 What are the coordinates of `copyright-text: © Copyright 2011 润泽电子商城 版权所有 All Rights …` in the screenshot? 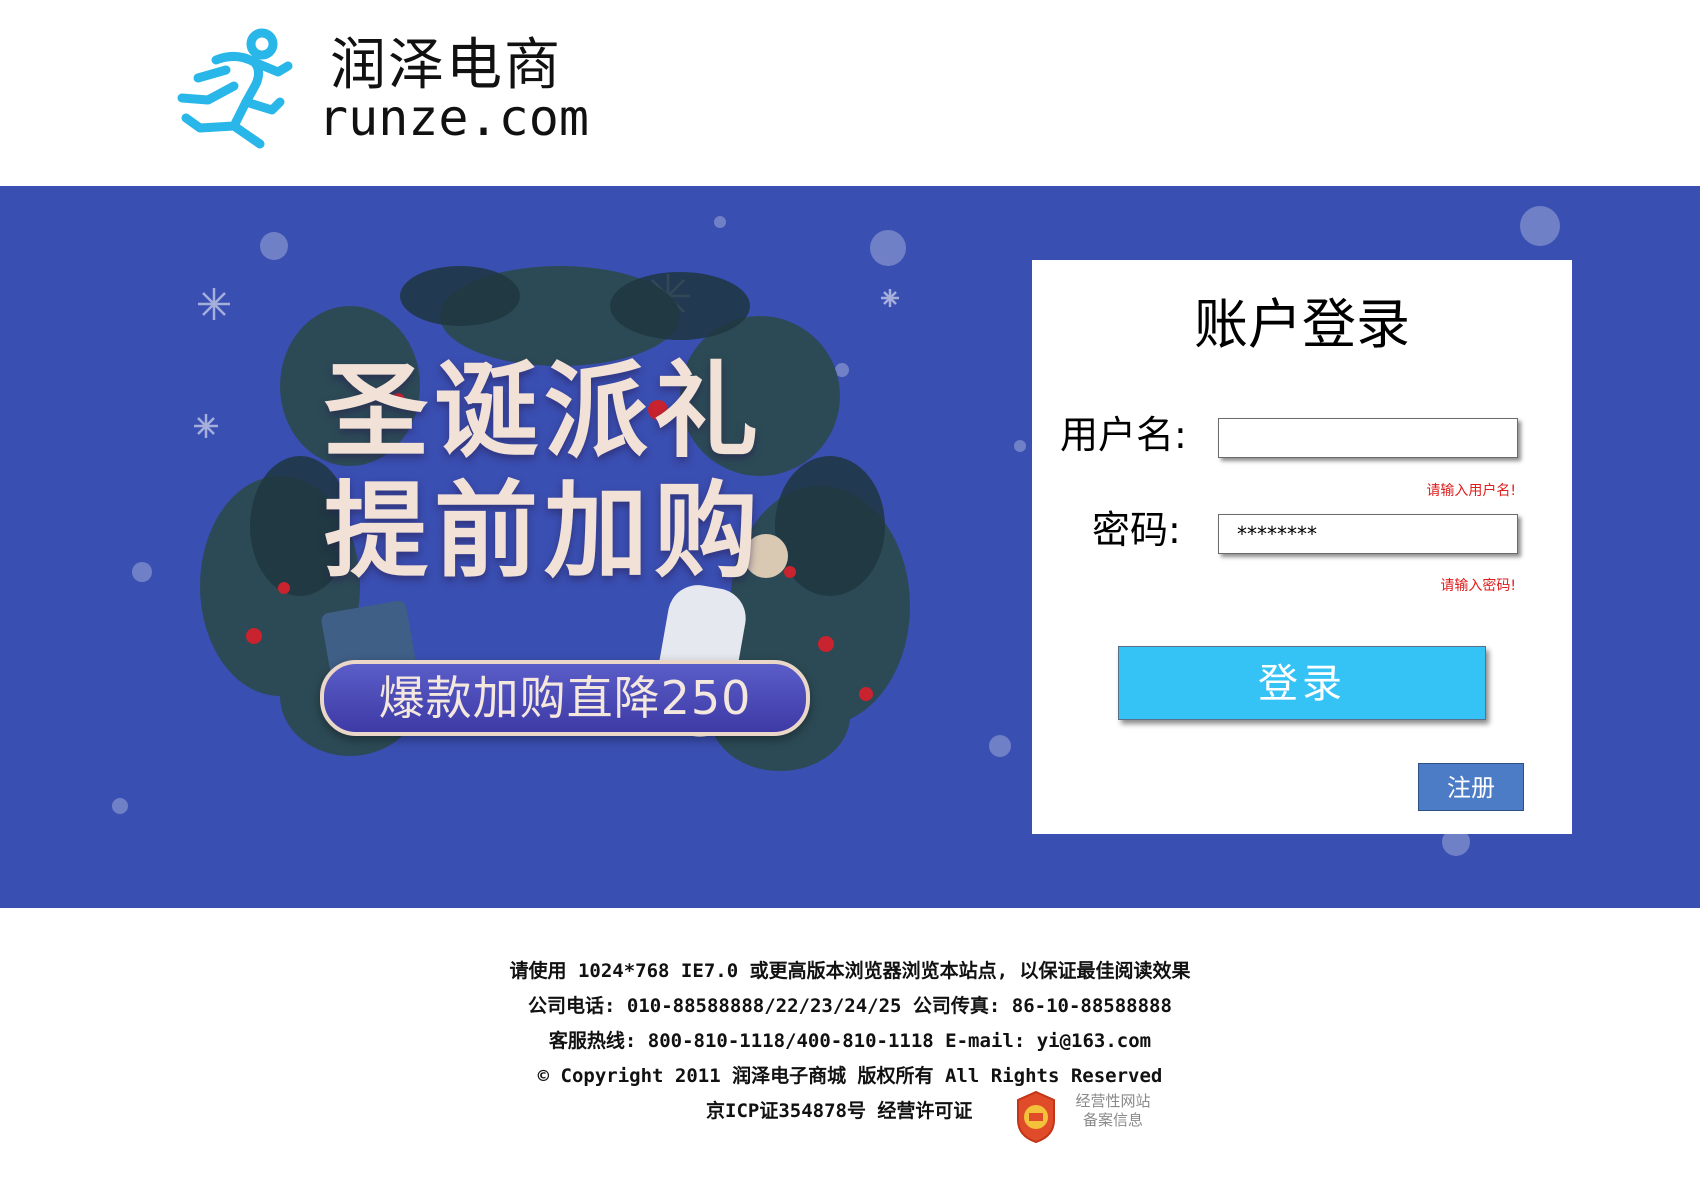 It's located at (850, 1076).